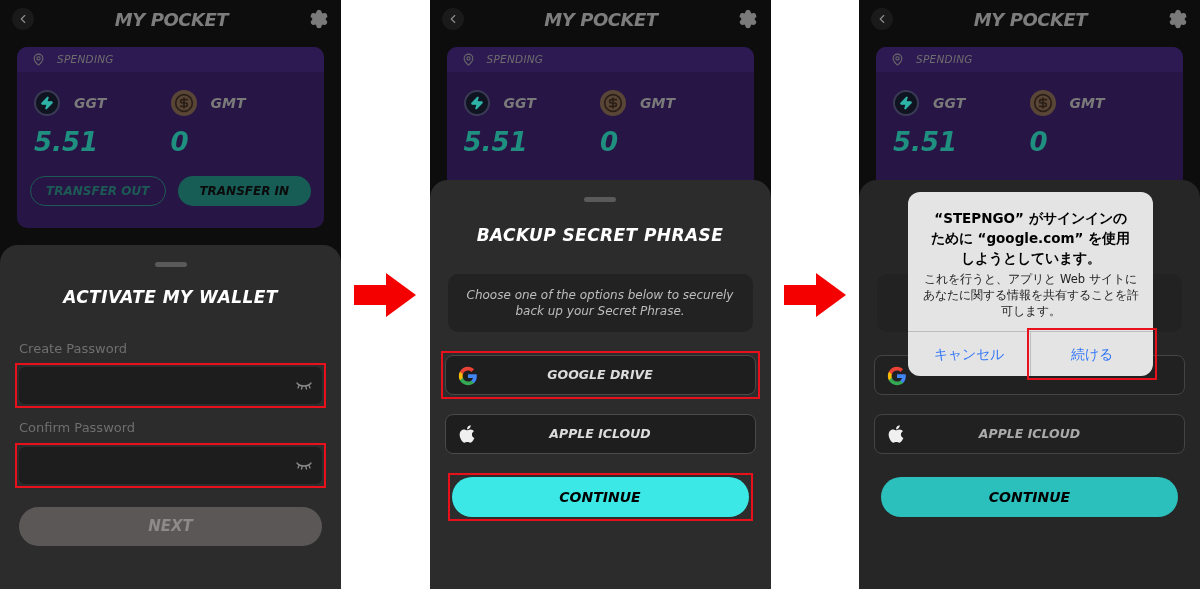 The image size is (1200, 589). I want to click on sheet-title: BACKUP SECRET PHRASE, so click(600, 236).